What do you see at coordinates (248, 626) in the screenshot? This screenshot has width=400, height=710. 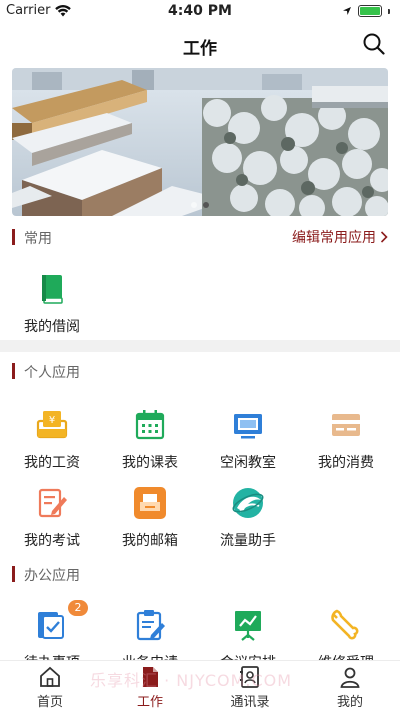 I see `presentation-icon` at bounding box center [248, 626].